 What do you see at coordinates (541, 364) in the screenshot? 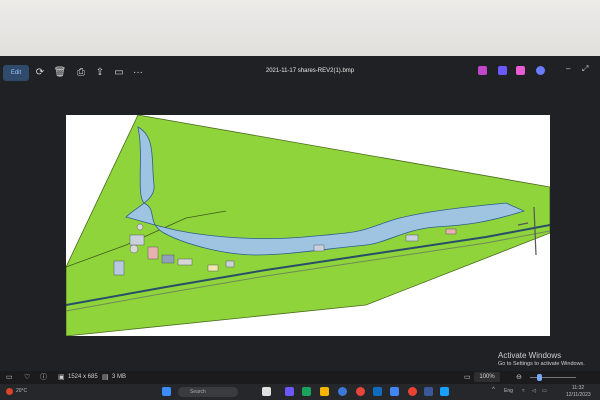
I see `activate-subtitle: Go to Settings to activate Windows.` at bounding box center [541, 364].